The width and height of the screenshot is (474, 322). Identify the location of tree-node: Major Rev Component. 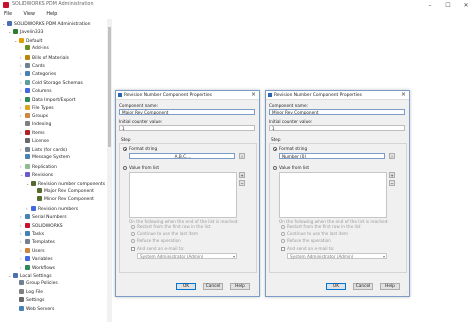
(63, 191).